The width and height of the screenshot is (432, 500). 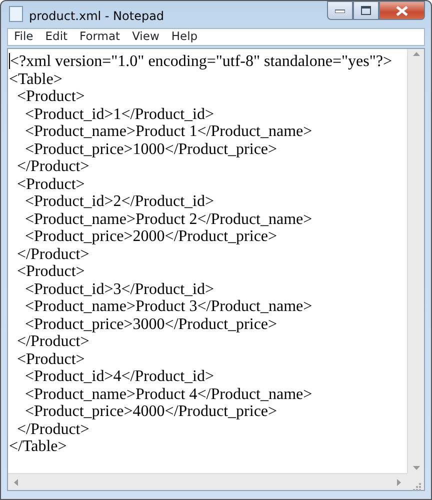 I want to click on menu-item: File, so click(x=24, y=37).